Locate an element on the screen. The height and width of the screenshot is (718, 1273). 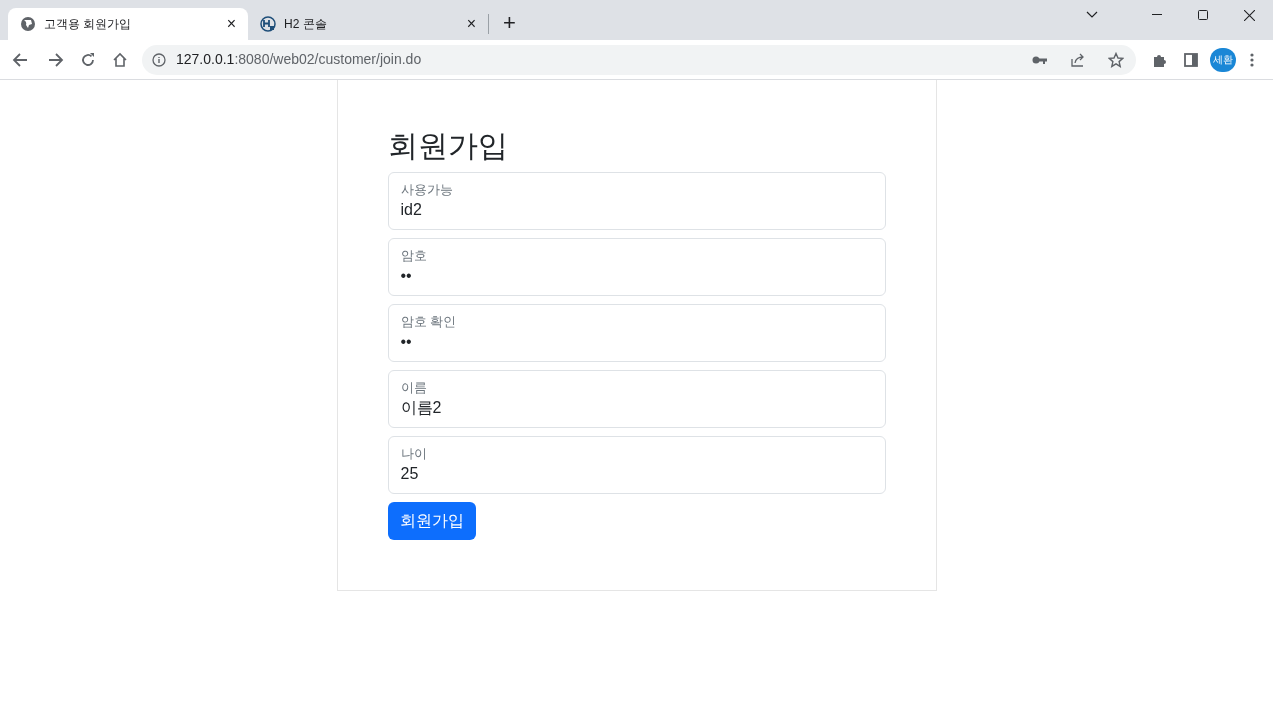
page-heading: 회원가입 is located at coordinates (448, 146).